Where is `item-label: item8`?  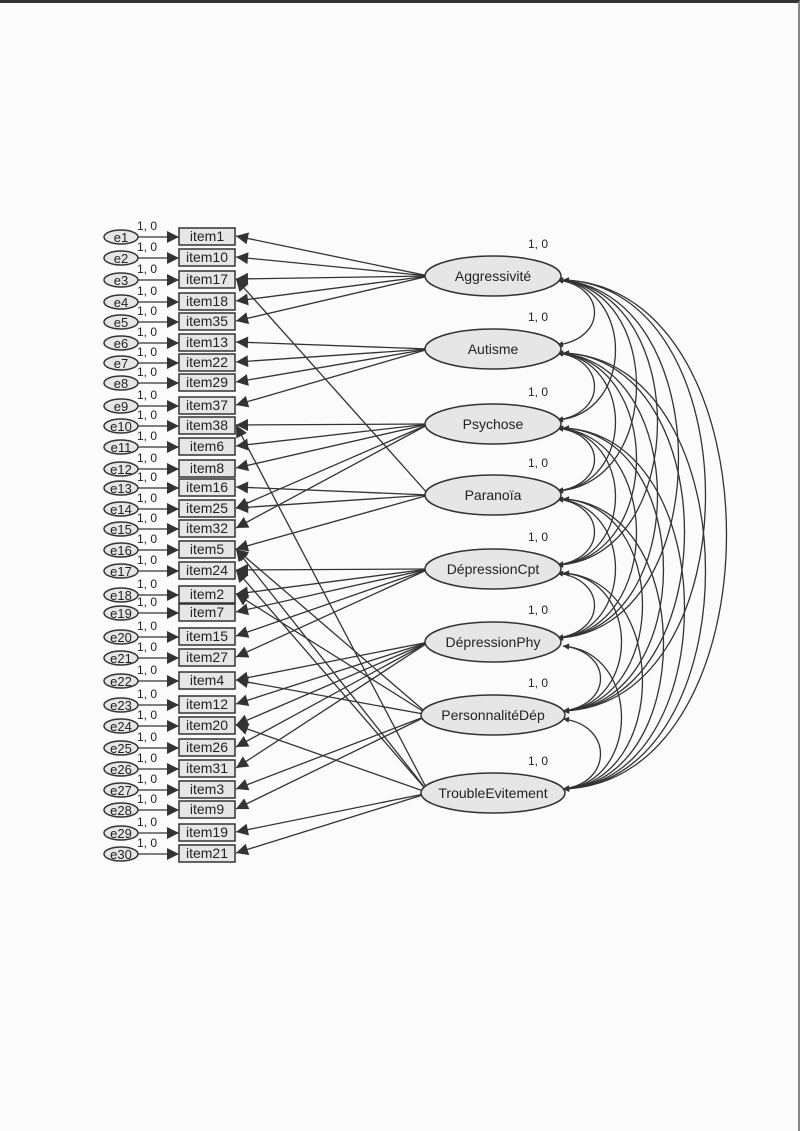 item-label: item8 is located at coordinates (207, 468).